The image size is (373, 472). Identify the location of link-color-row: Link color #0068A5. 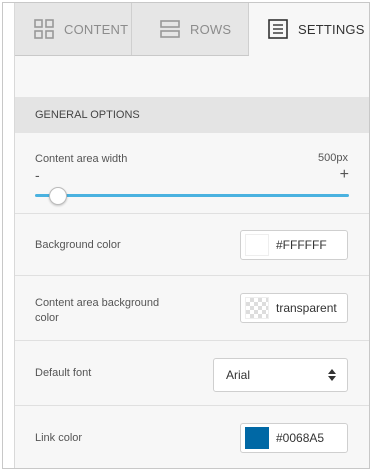
(192, 437).